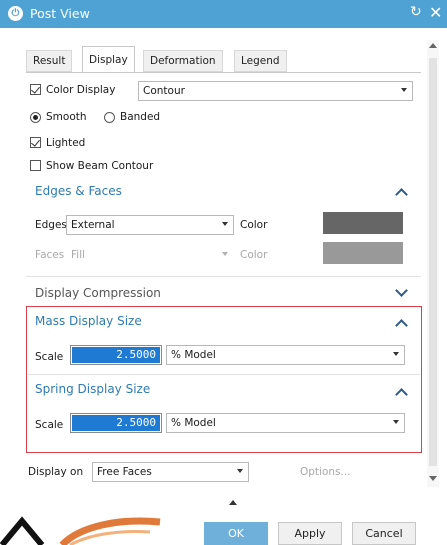 The height and width of the screenshot is (545, 447). Describe the element at coordinates (80, 530) in the screenshot. I see `logo-graphic` at that location.